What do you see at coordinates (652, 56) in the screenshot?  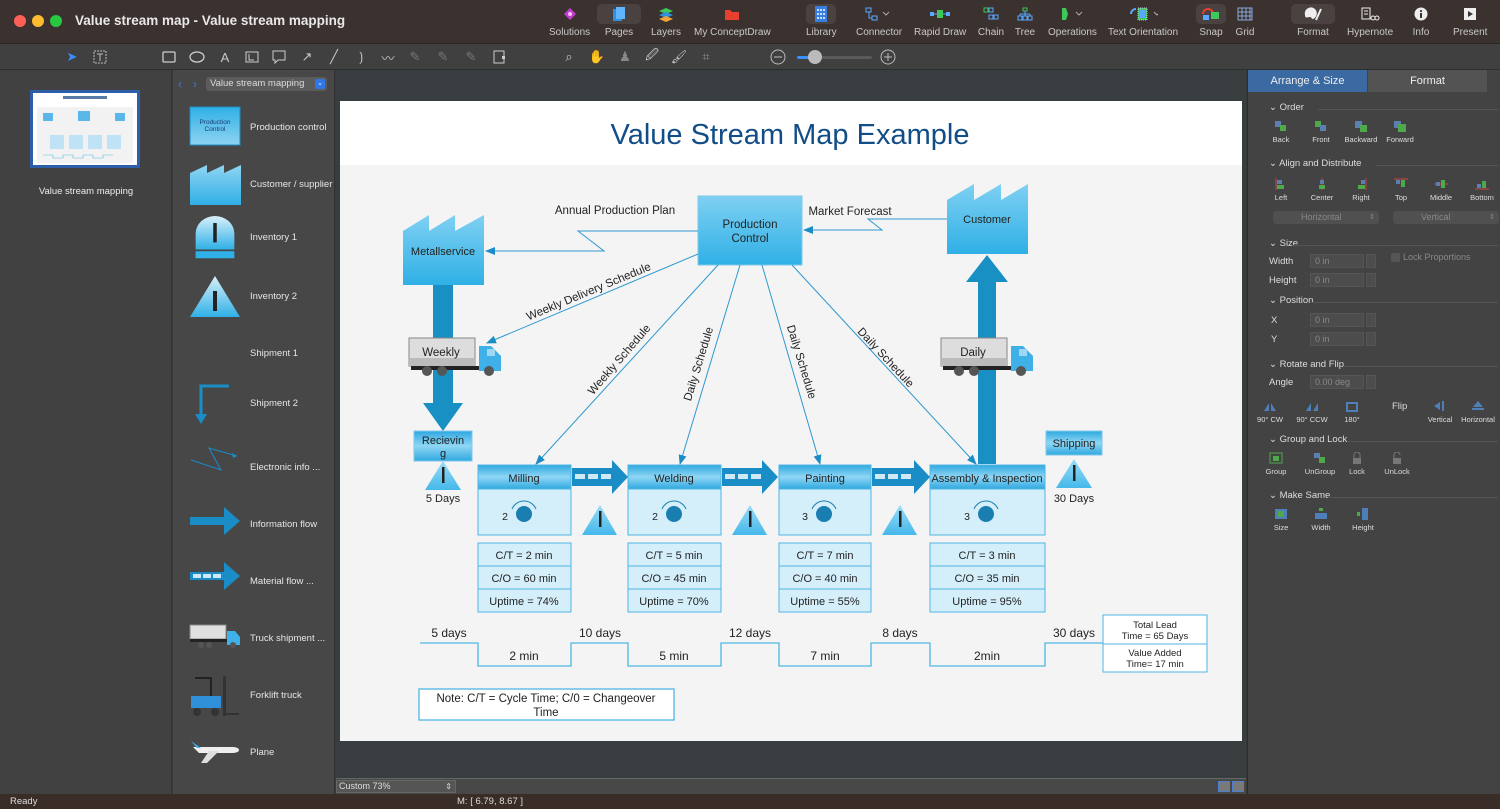 I see `eyedropper-tool-icon: 🖉` at bounding box center [652, 56].